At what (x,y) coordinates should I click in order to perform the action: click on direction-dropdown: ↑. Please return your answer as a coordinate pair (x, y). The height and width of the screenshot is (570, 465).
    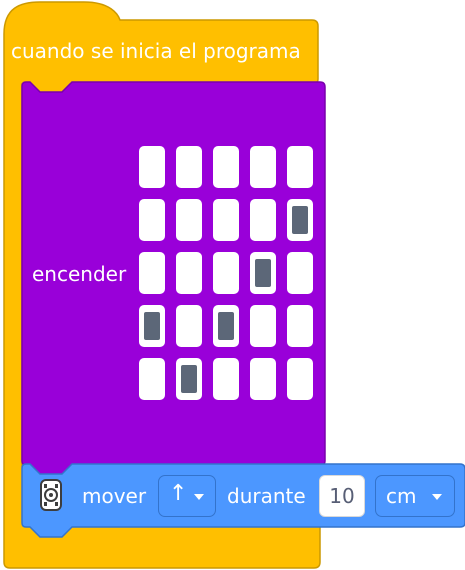
    Looking at the image, I should click on (187, 496).